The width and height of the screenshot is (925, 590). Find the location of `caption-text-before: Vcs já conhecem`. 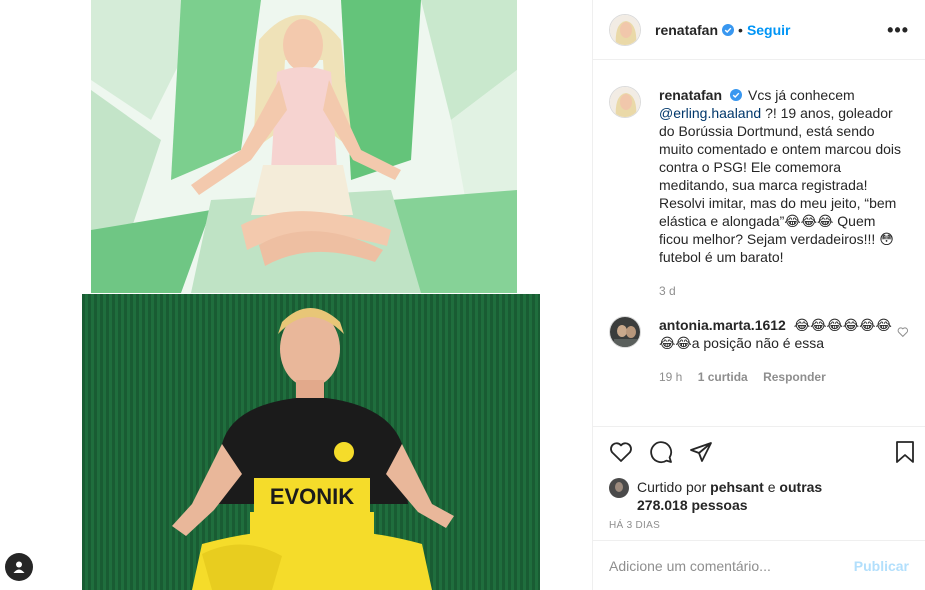

caption-text-before: Vcs já conhecem is located at coordinates (801, 95).